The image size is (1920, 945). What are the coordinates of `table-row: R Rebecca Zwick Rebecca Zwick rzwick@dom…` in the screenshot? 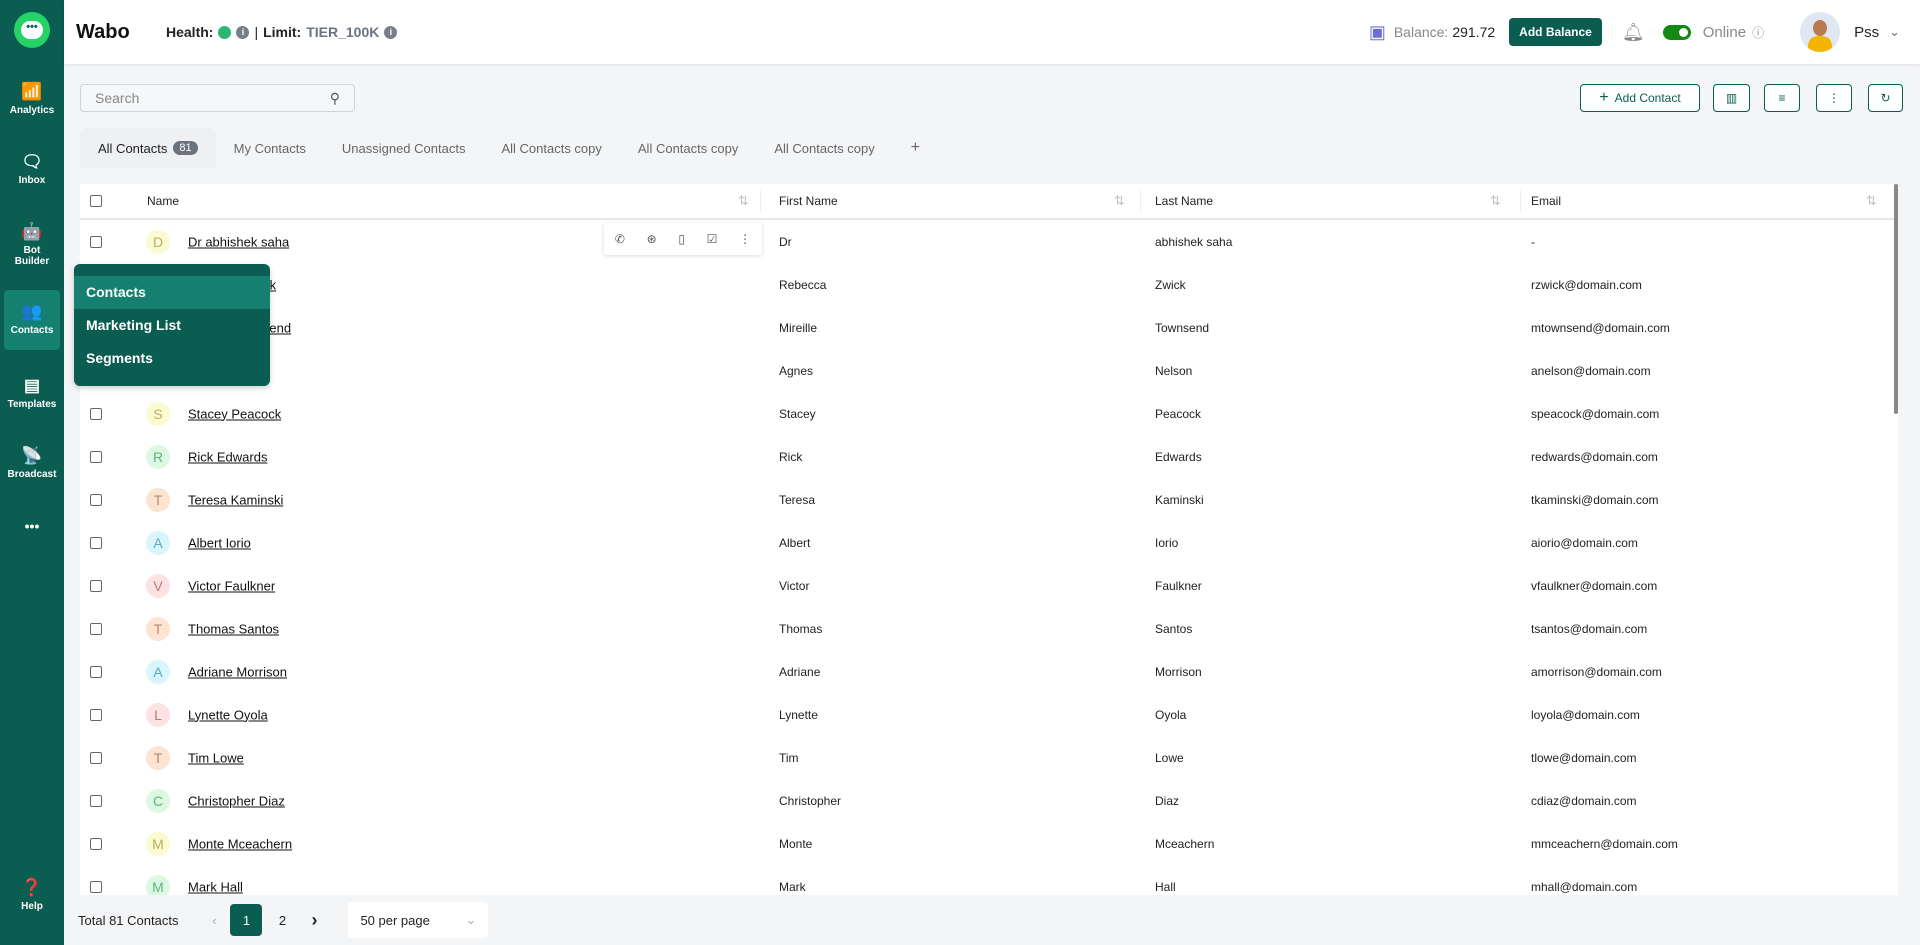 It's located at (989, 284).